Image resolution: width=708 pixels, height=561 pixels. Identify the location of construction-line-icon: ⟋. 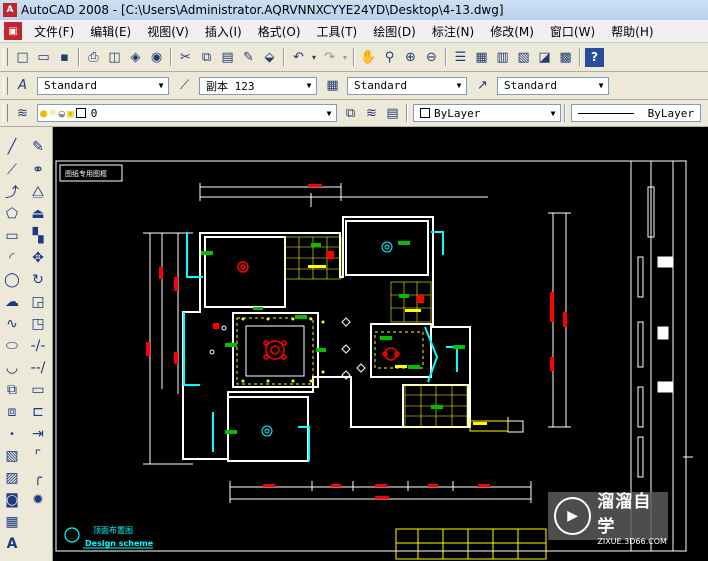
(12, 170).